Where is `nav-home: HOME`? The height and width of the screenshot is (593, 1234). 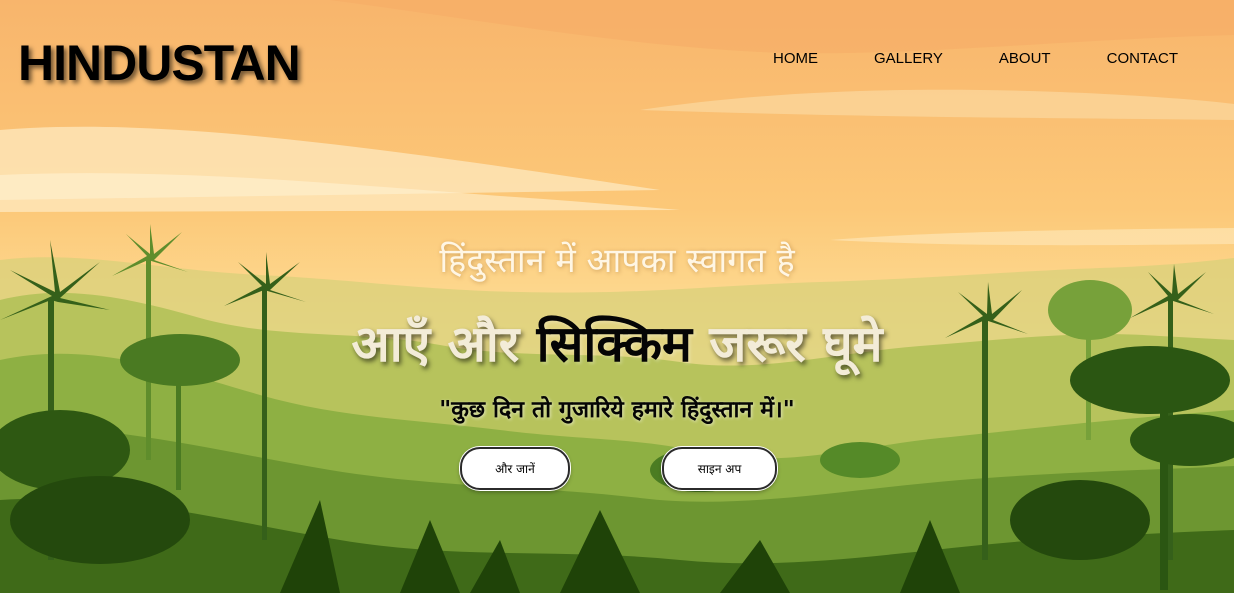 nav-home: HOME is located at coordinates (795, 58).